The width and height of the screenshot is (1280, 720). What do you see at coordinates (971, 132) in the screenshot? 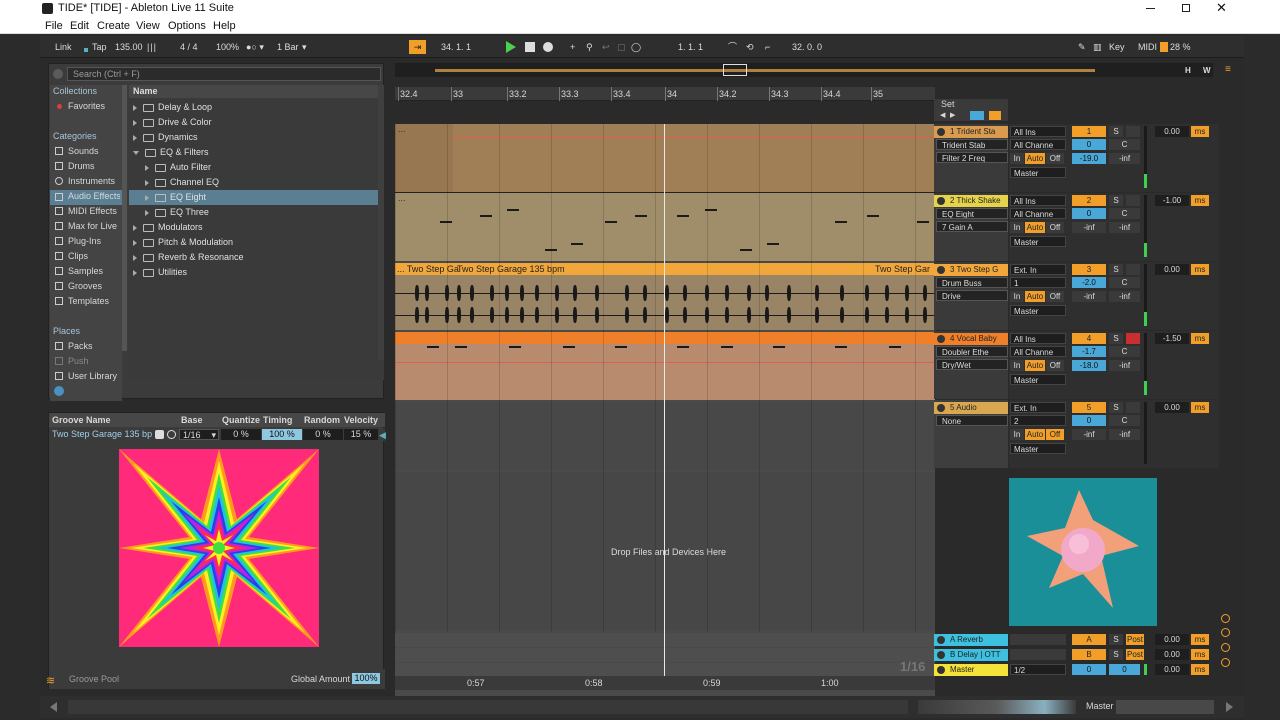
I see `track-name-1: 1 Trident Sta` at bounding box center [971, 132].